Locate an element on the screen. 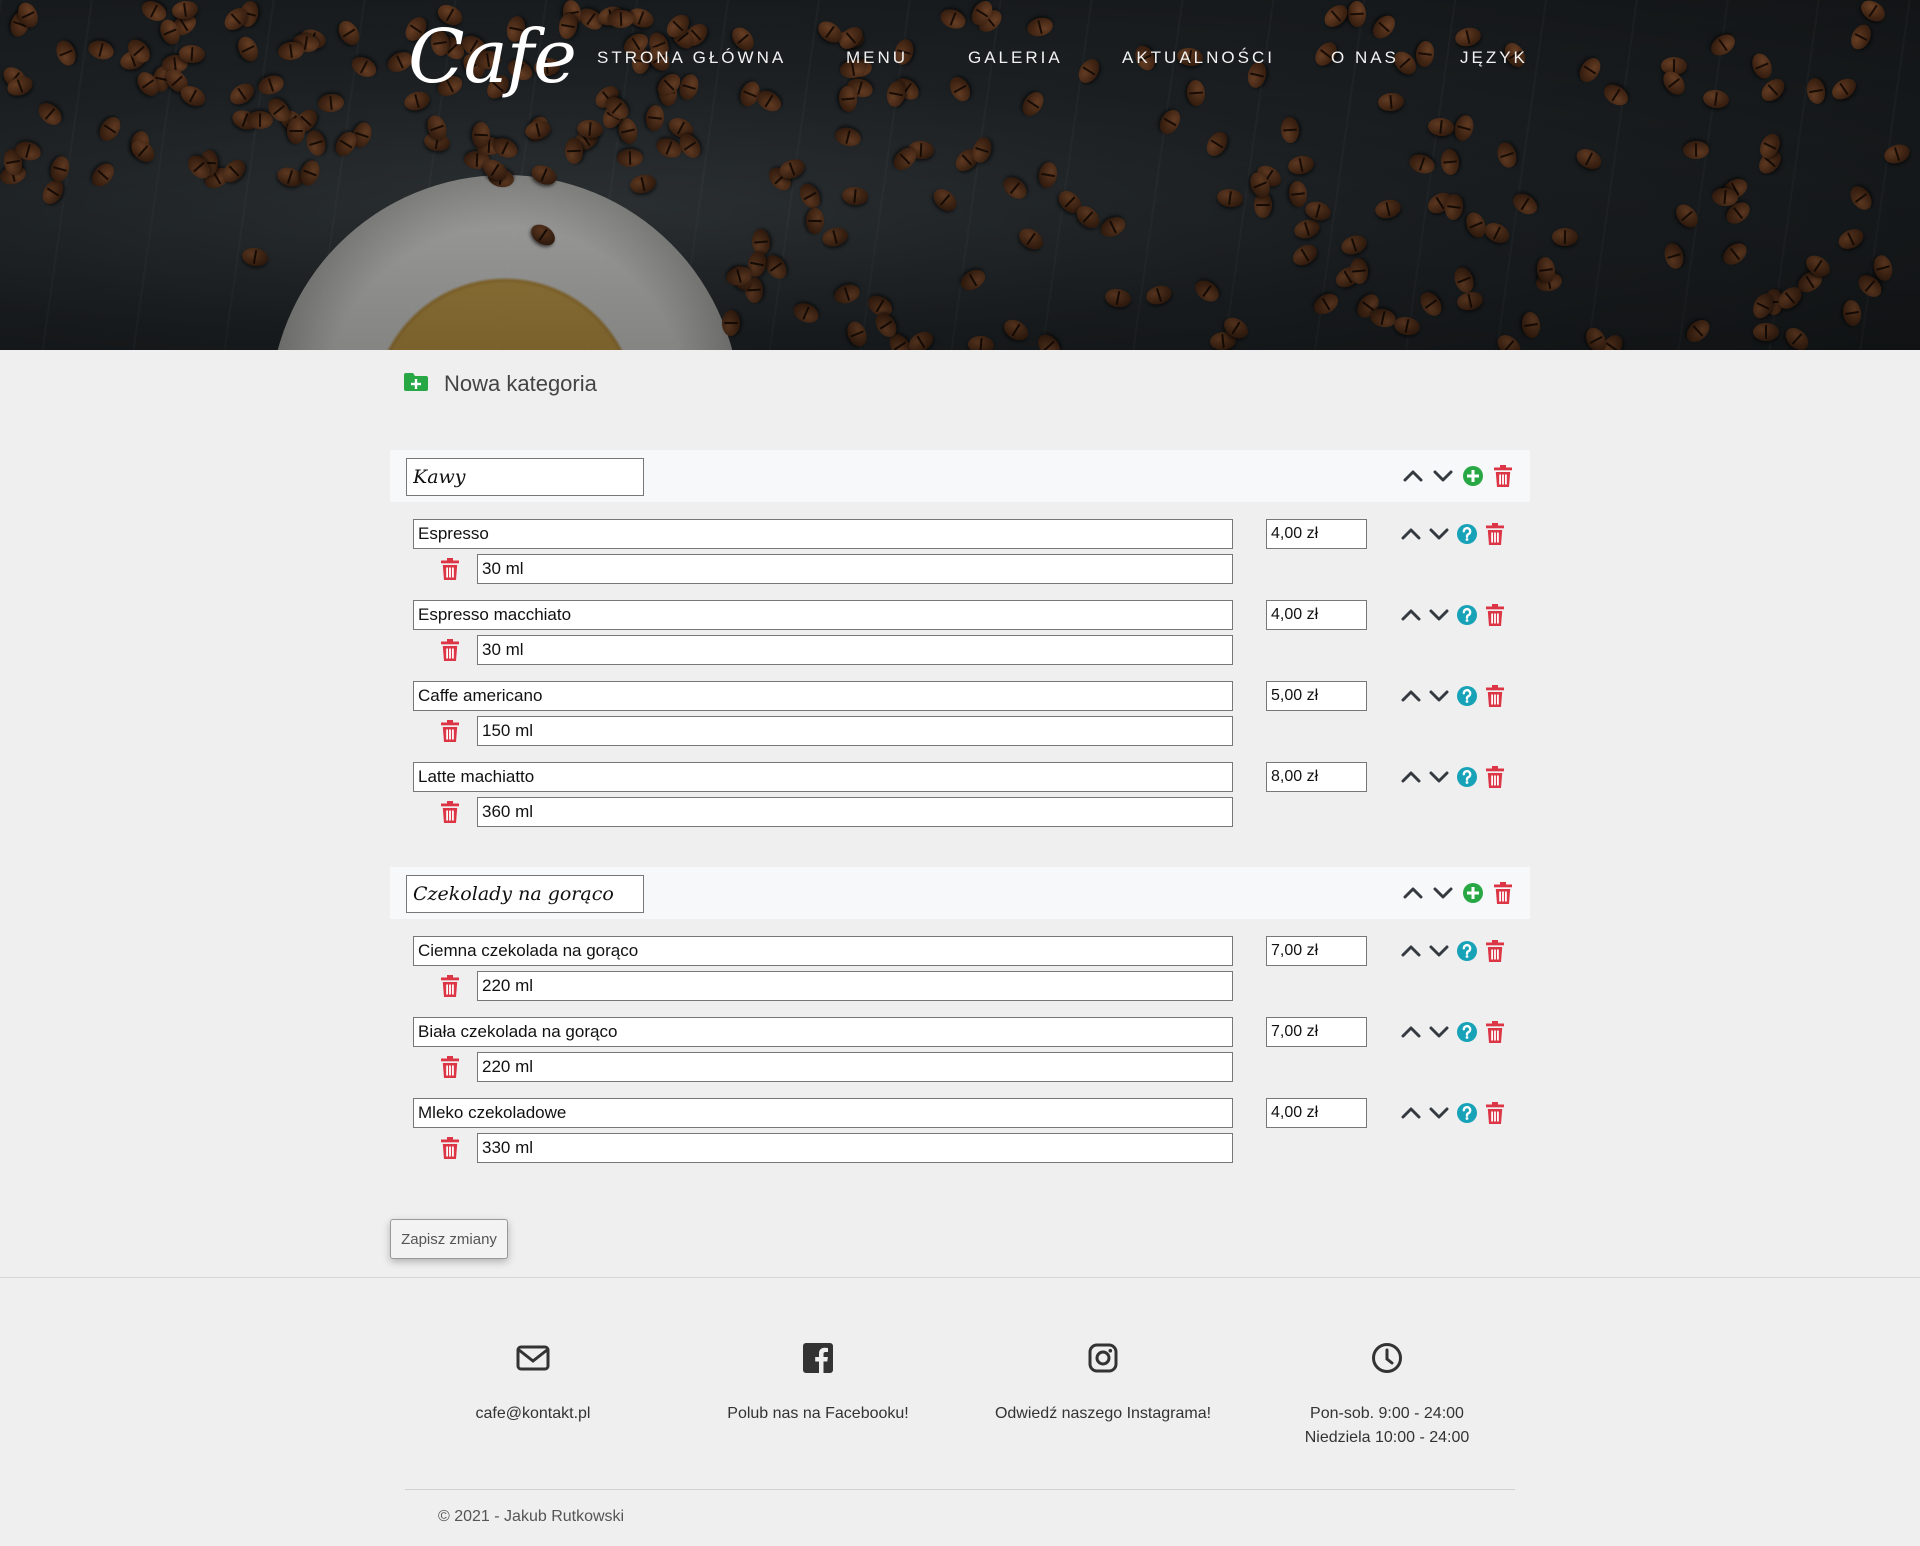  nav-gallery: GALERIA is located at coordinates (1015, 58).